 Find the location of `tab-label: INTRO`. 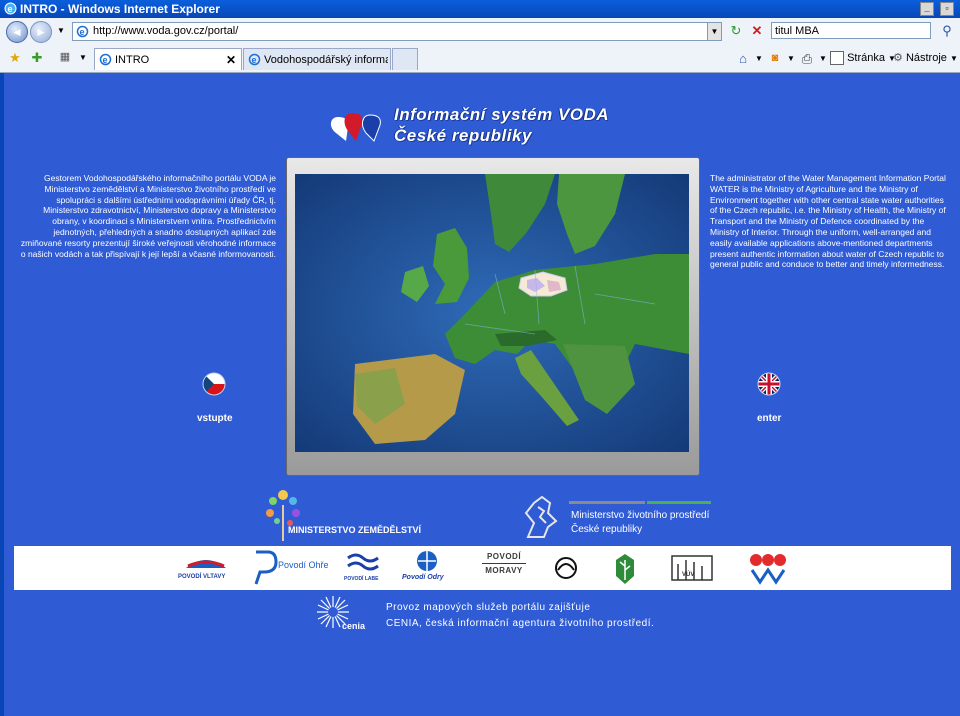

tab-label: INTRO is located at coordinates (132, 60).